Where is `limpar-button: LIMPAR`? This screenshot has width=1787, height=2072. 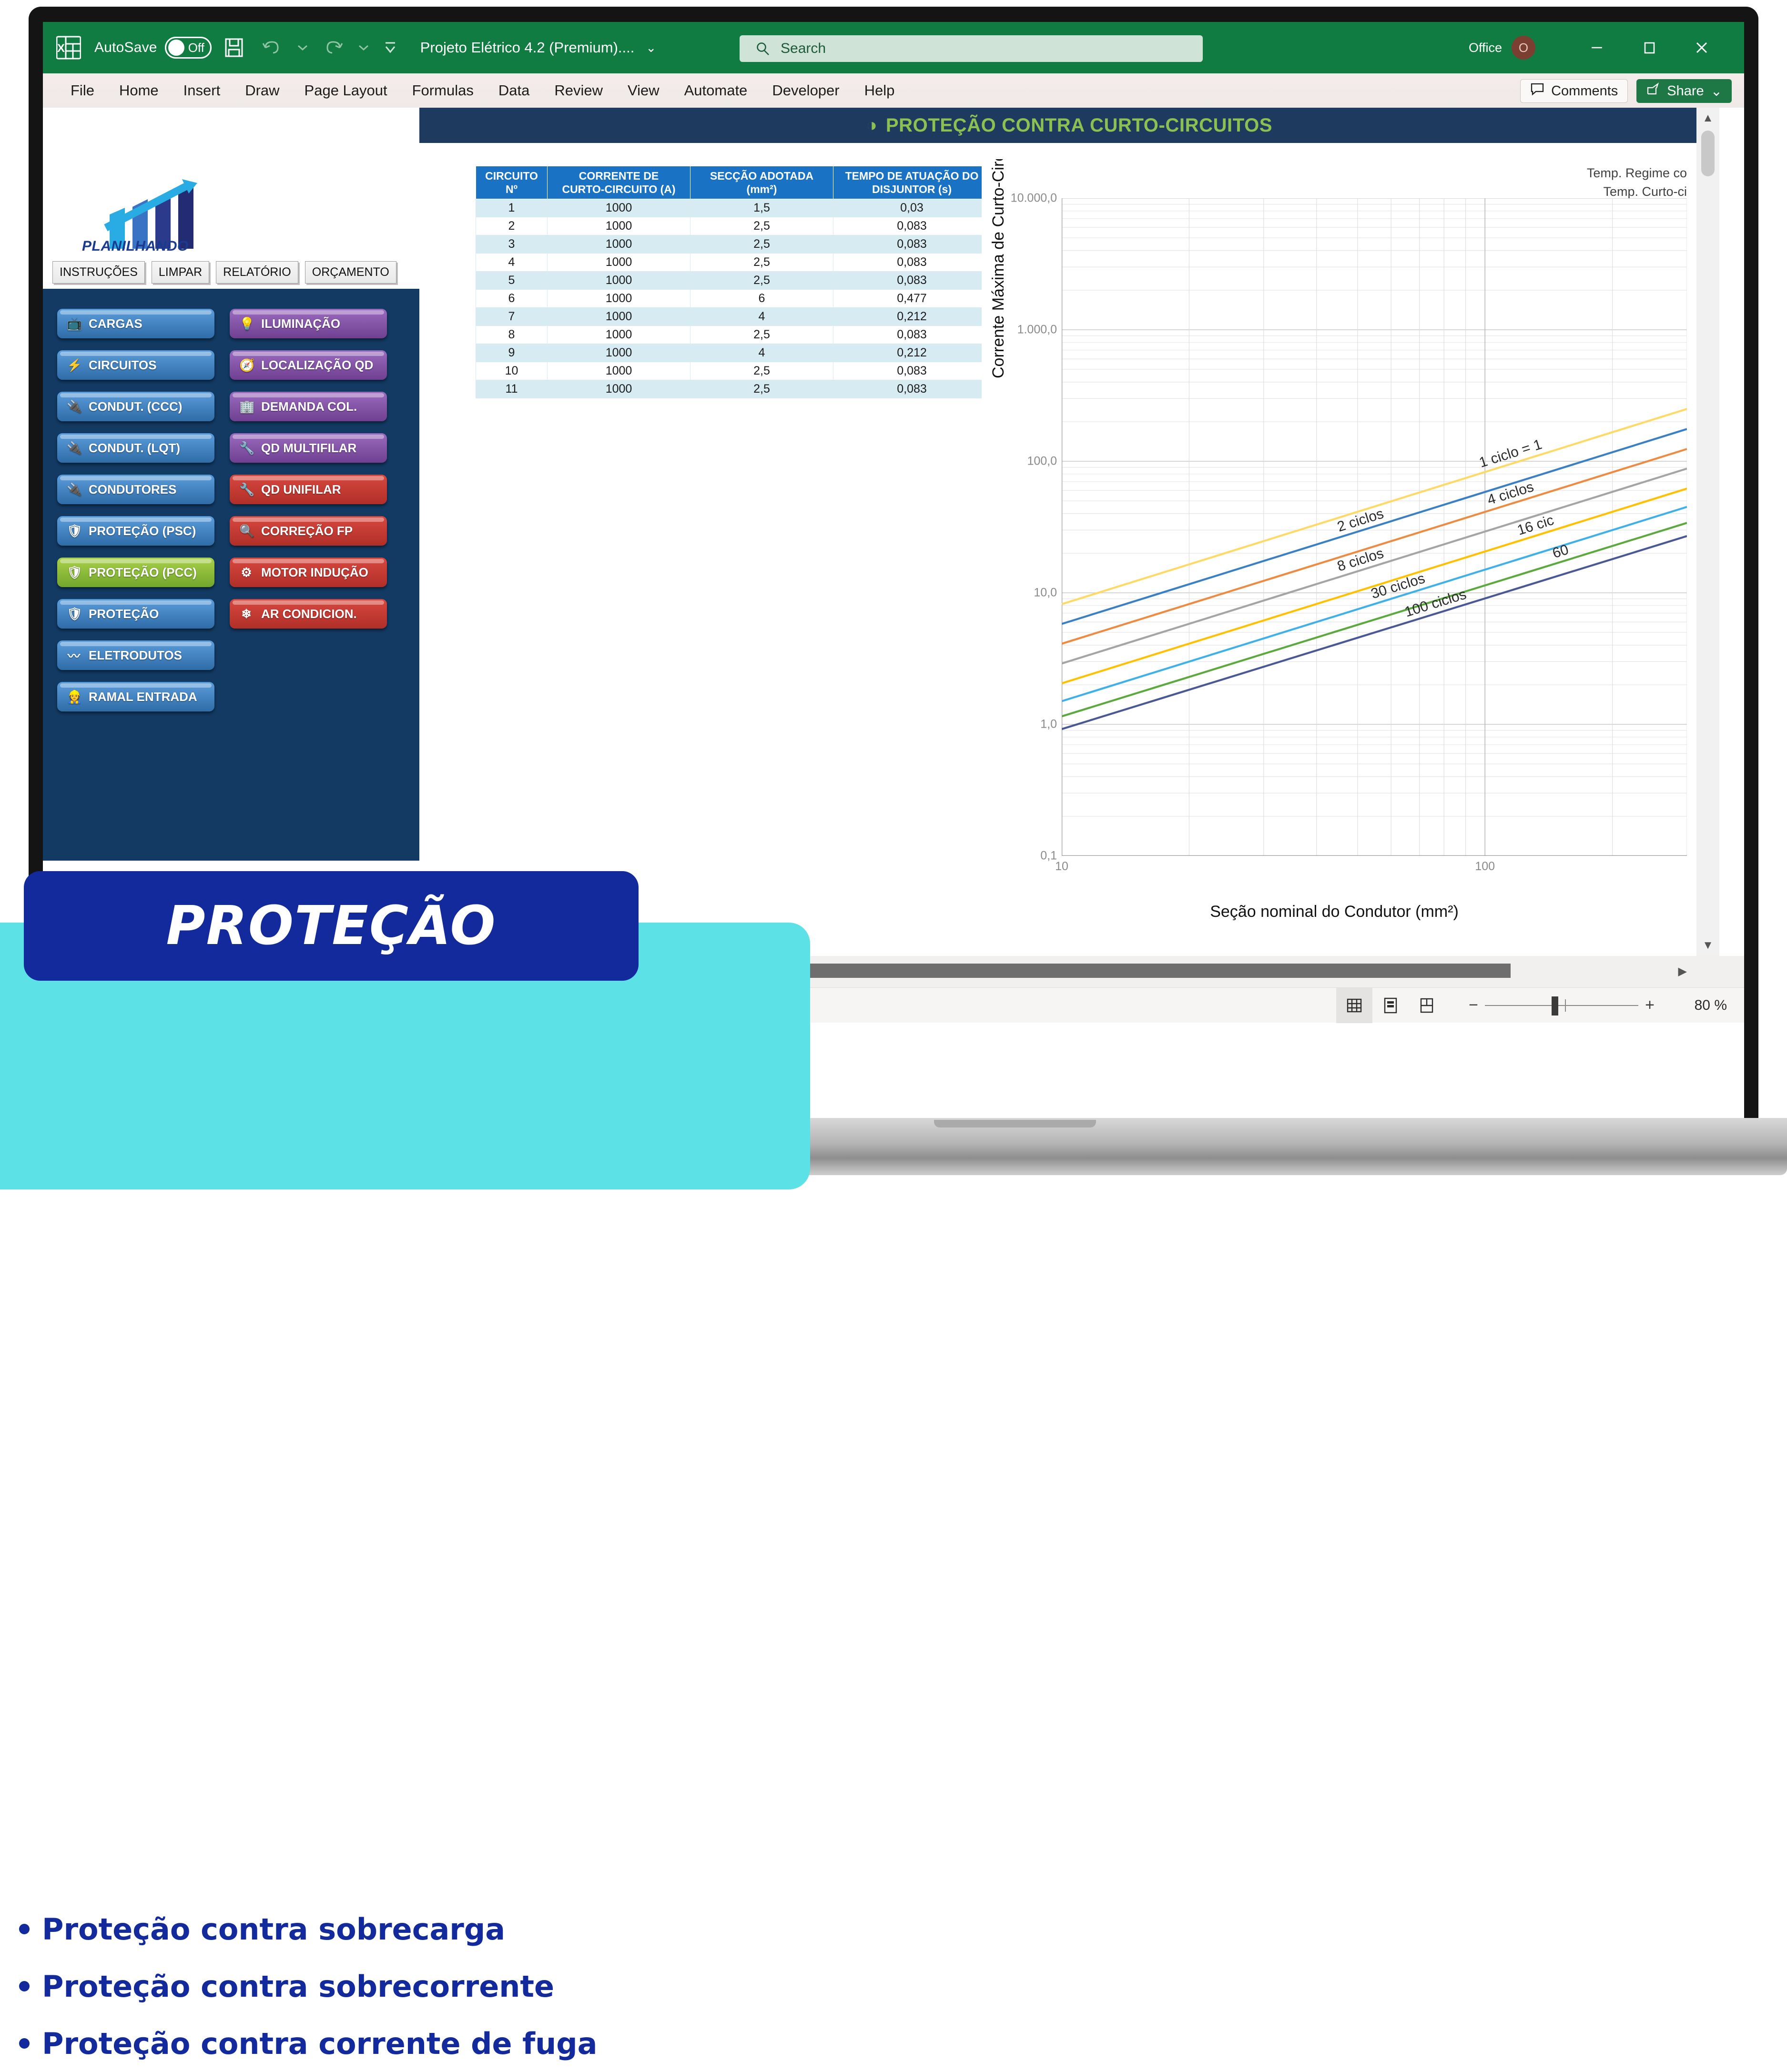
limpar-button: LIMPAR is located at coordinates (180, 272).